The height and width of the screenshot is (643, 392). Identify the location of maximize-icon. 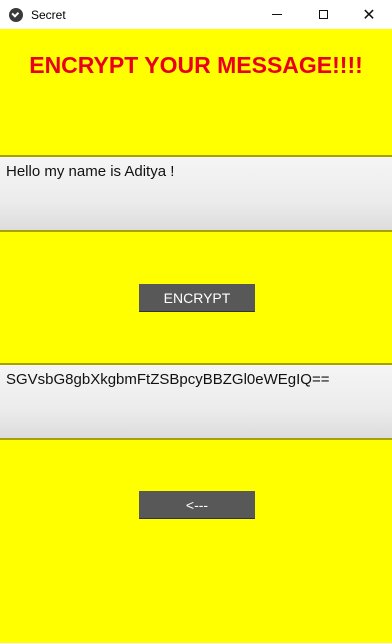
(323, 14).